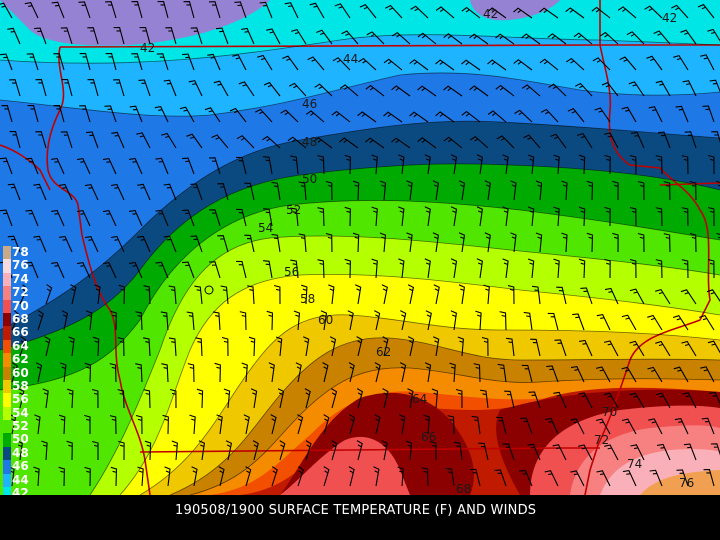 The image size is (720, 540). I want to click on contour-label: 76, so click(686, 483).